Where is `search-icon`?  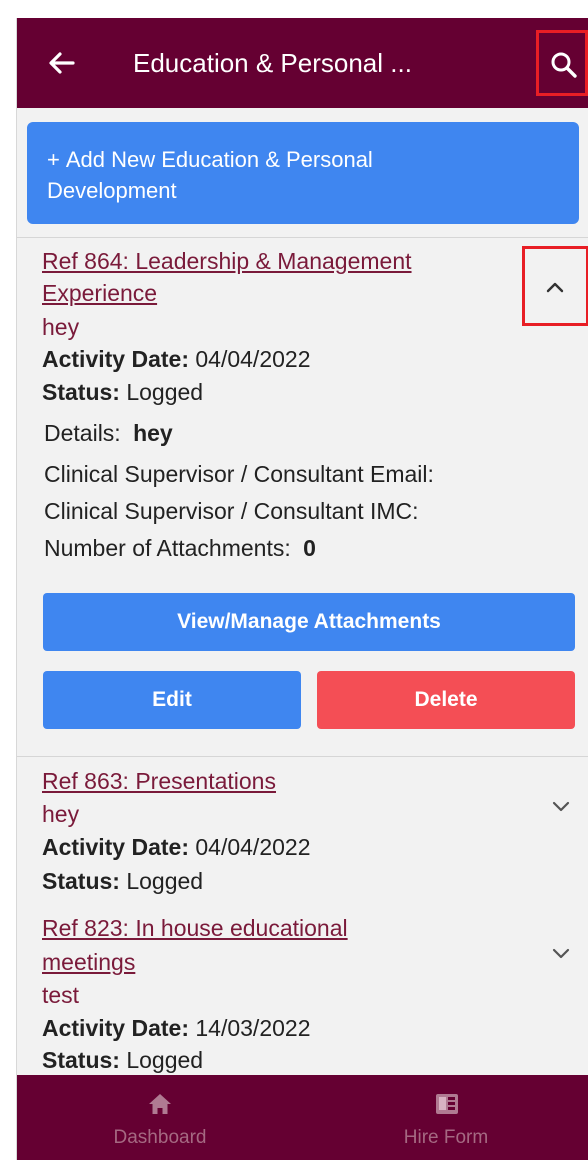
search-icon is located at coordinates (564, 65).